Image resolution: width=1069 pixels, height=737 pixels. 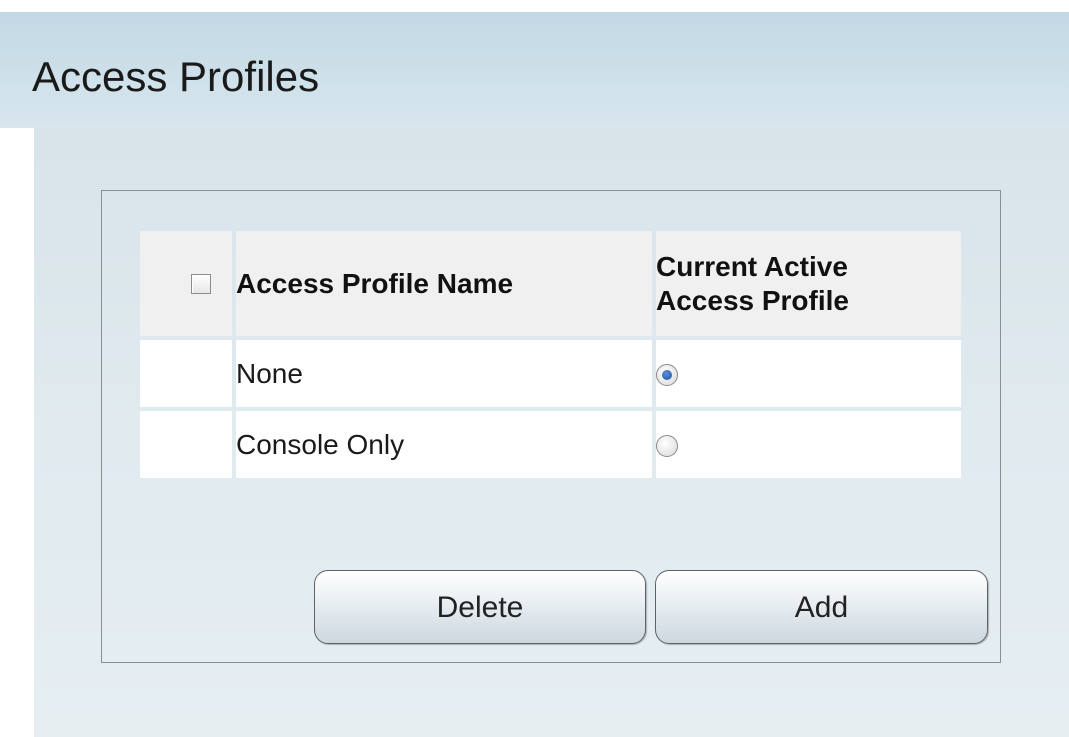 I want to click on column-header-active-line2: Access Profile, so click(x=752, y=300).